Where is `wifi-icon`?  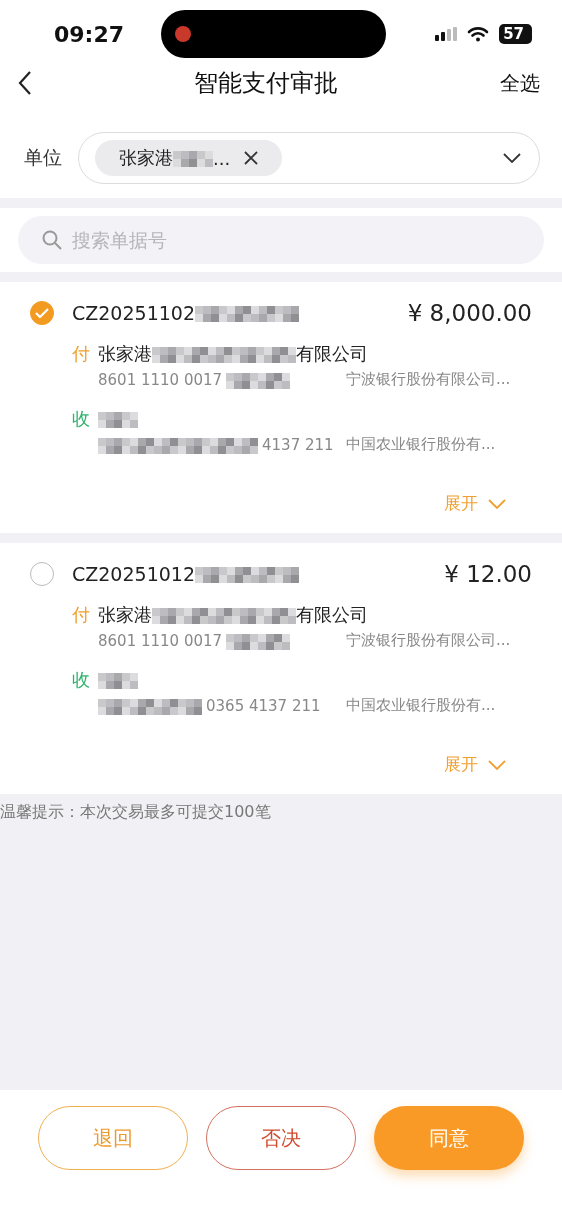
wifi-icon is located at coordinates (478, 34).